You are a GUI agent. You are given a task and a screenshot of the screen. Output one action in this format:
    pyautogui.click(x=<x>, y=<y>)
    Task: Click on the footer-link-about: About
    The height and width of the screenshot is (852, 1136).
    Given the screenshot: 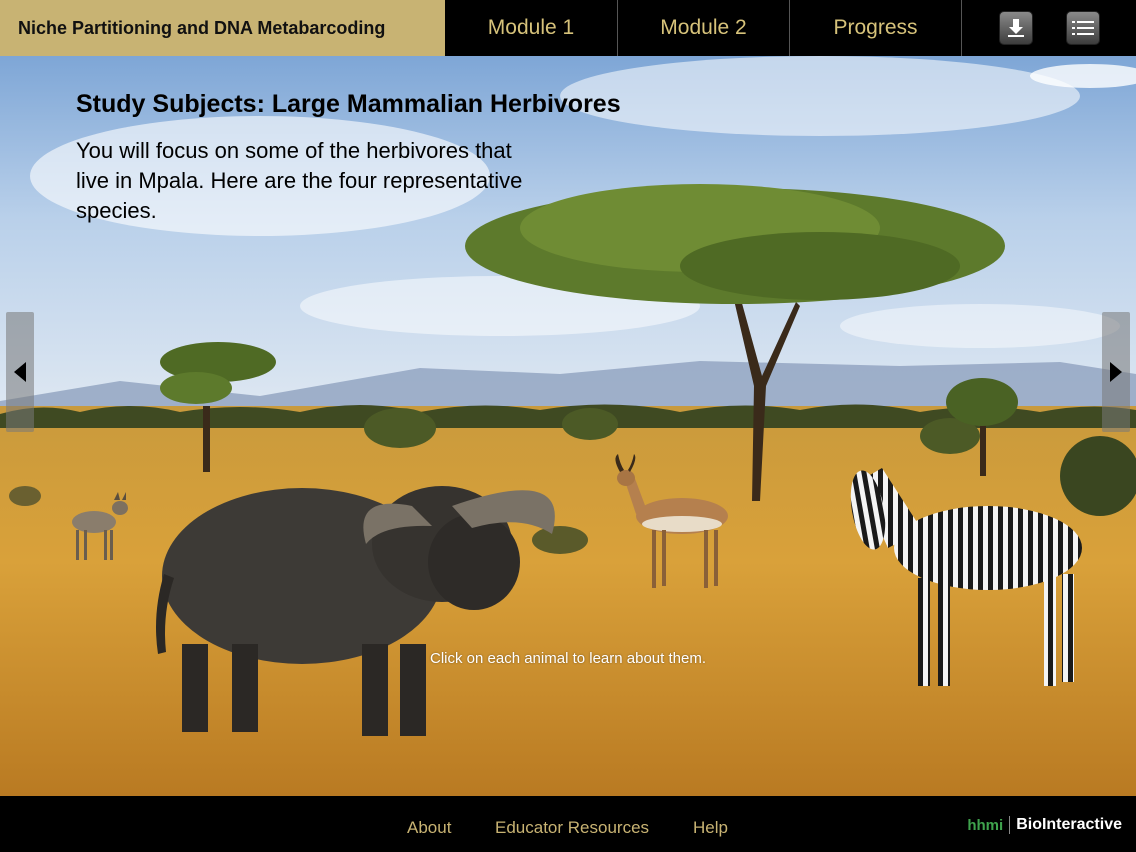 What is the action you would take?
    pyautogui.click(x=429, y=828)
    